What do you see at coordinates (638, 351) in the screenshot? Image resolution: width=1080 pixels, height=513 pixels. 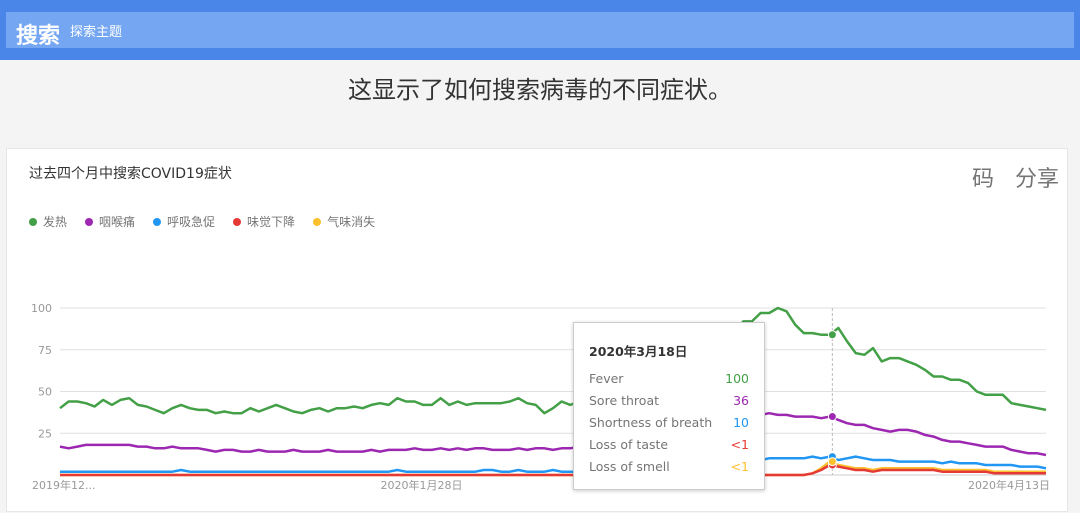 I see `tooltip-date: 2020年3月18日` at bounding box center [638, 351].